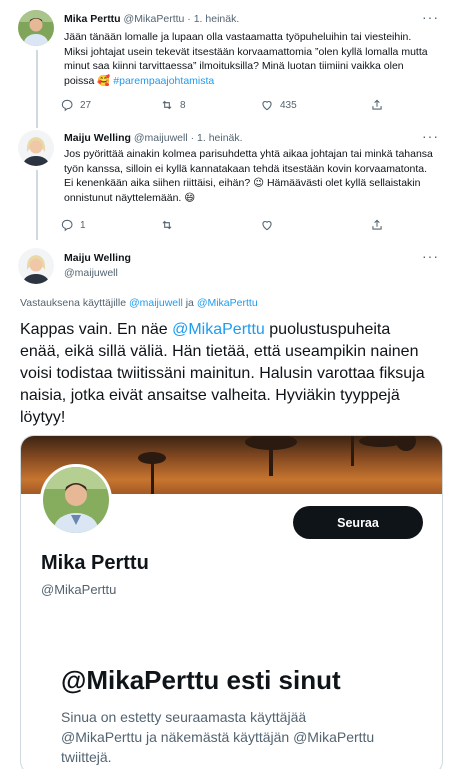 The height and width of the screenshot is (769, 451). I want to click on blocked-title: @MikaPerttu esti sinut, so click(201, 680).